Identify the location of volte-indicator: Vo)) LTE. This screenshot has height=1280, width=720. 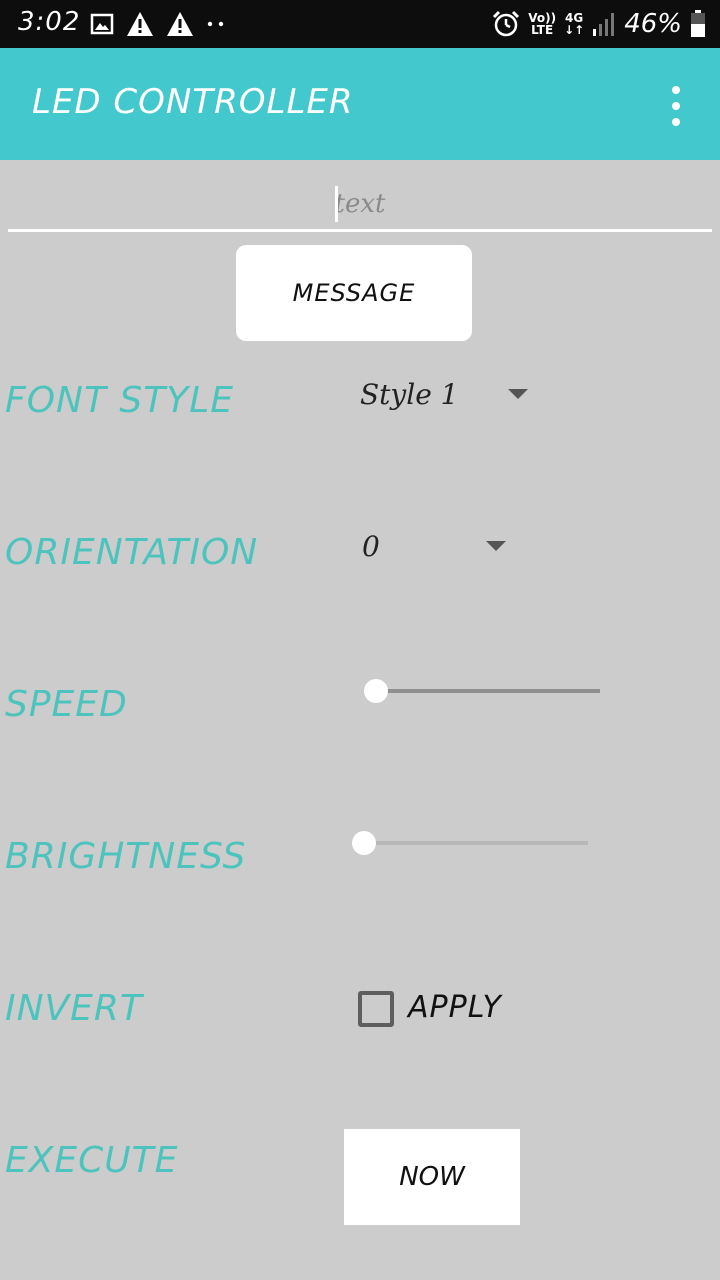
(542, 24).